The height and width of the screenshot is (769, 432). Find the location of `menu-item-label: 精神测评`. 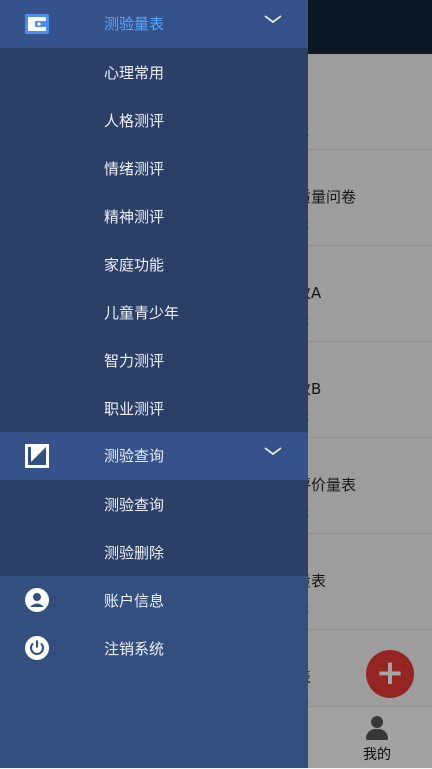

menu-item-label: 精神测评 is located at coordinates (134, 217).